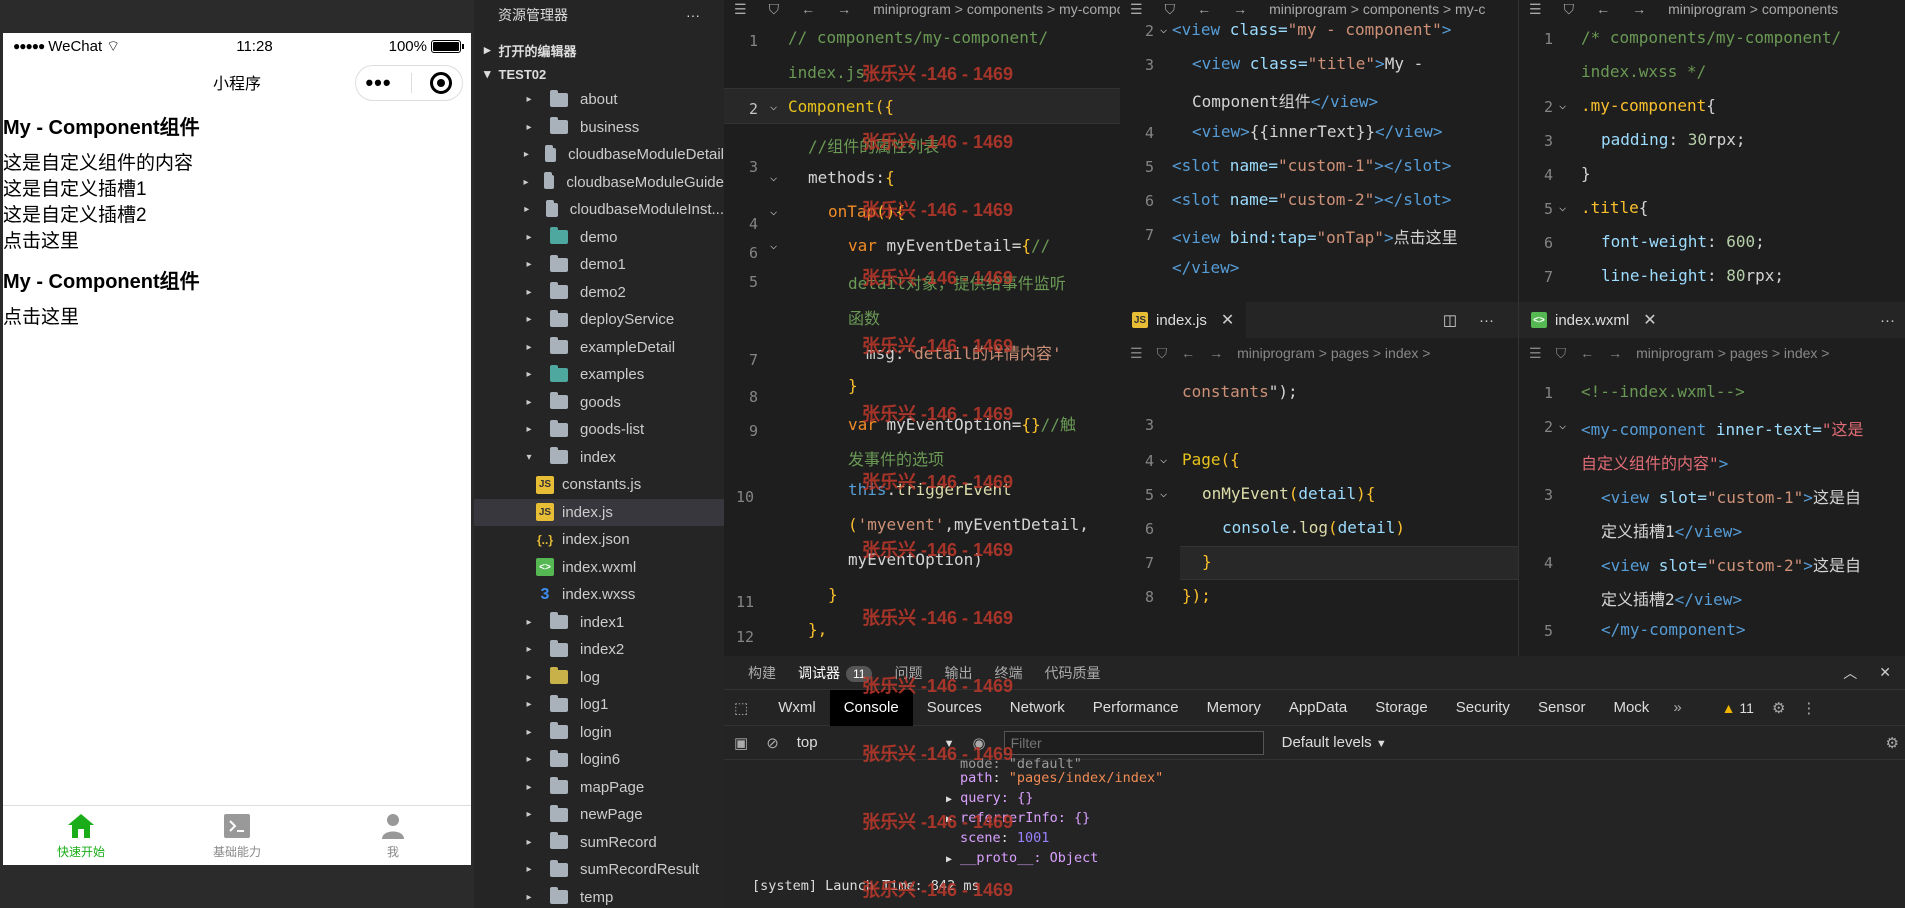 The image size is (1905, 908). Describe the element at coordinates (797, 708) in the screenshot. I see `panel-tab-wxml: Wxml` at that location.